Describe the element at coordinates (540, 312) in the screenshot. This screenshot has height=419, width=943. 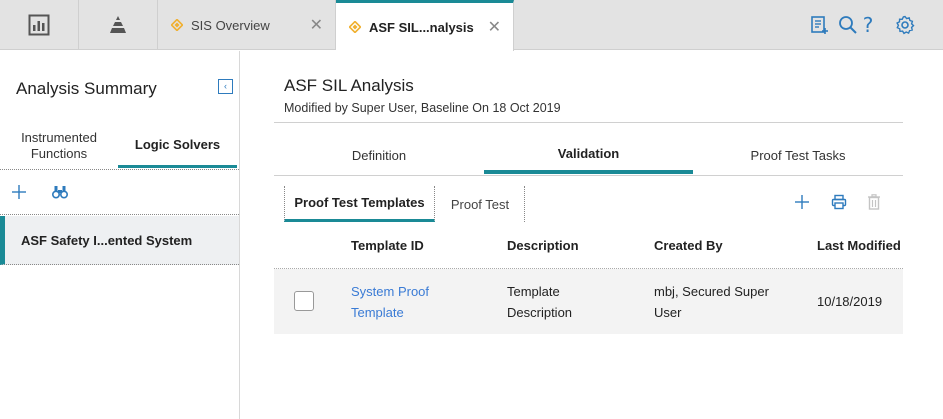
I see `cell-text: Description` at that location.